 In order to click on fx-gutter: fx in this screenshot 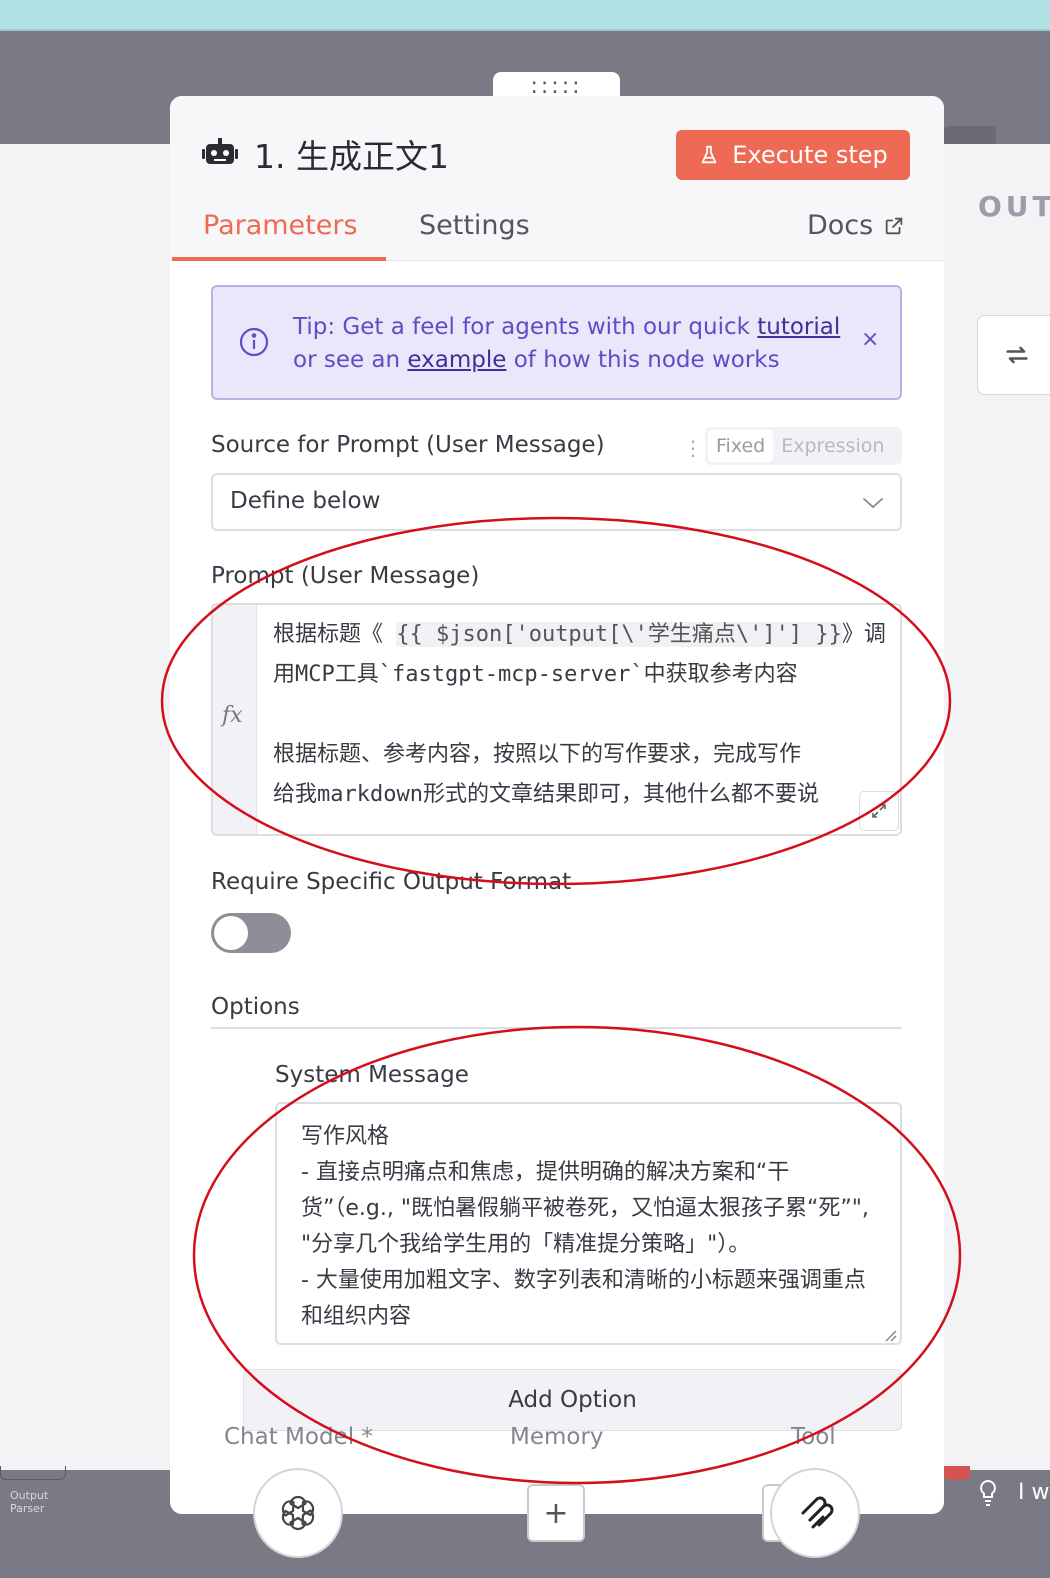, I will do `click(235, 719)`.